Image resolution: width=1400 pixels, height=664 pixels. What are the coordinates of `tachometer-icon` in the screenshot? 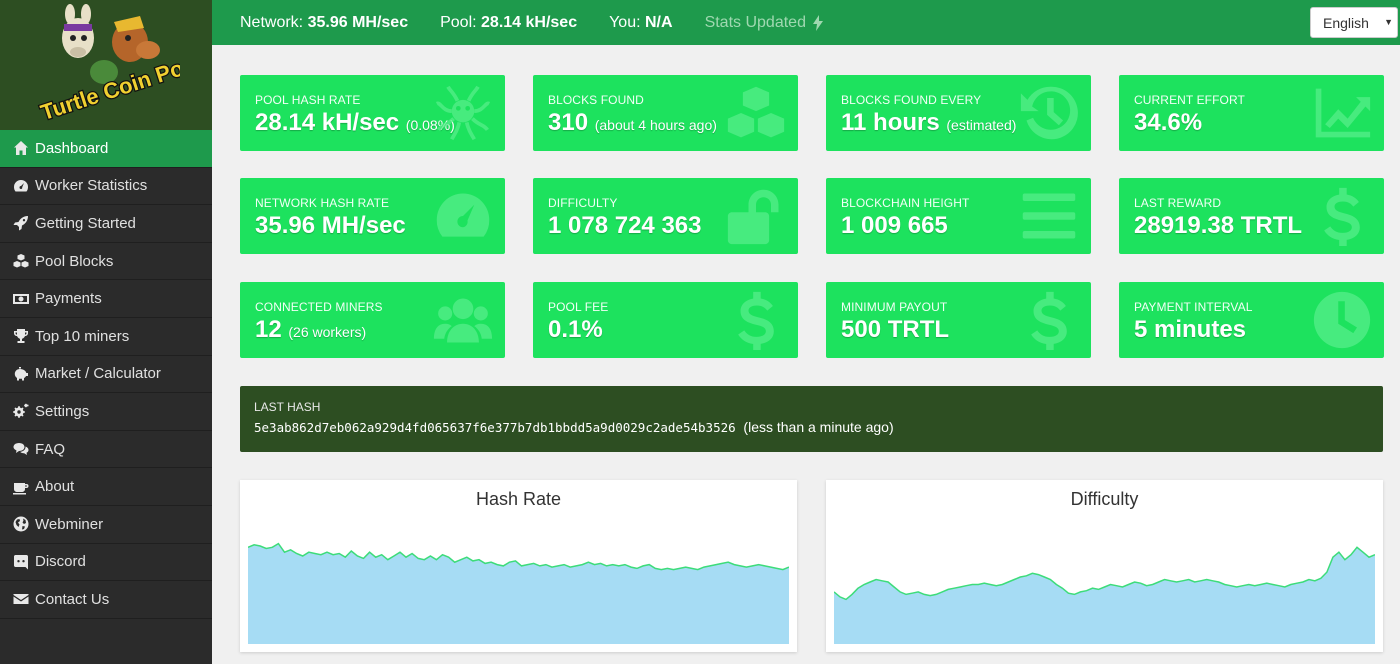 It's located at (21, 186).